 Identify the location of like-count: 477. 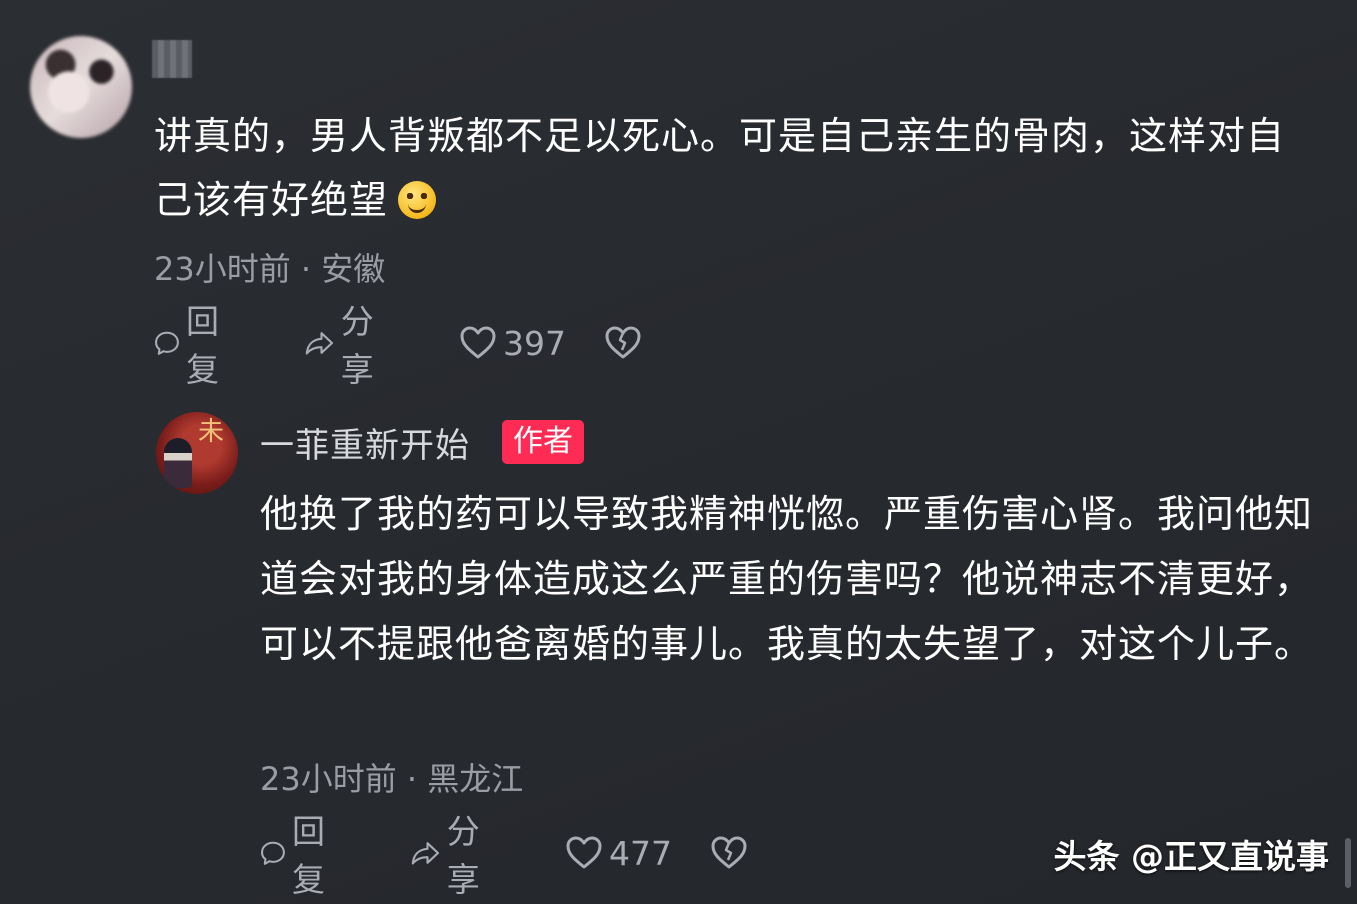
(640, 853).